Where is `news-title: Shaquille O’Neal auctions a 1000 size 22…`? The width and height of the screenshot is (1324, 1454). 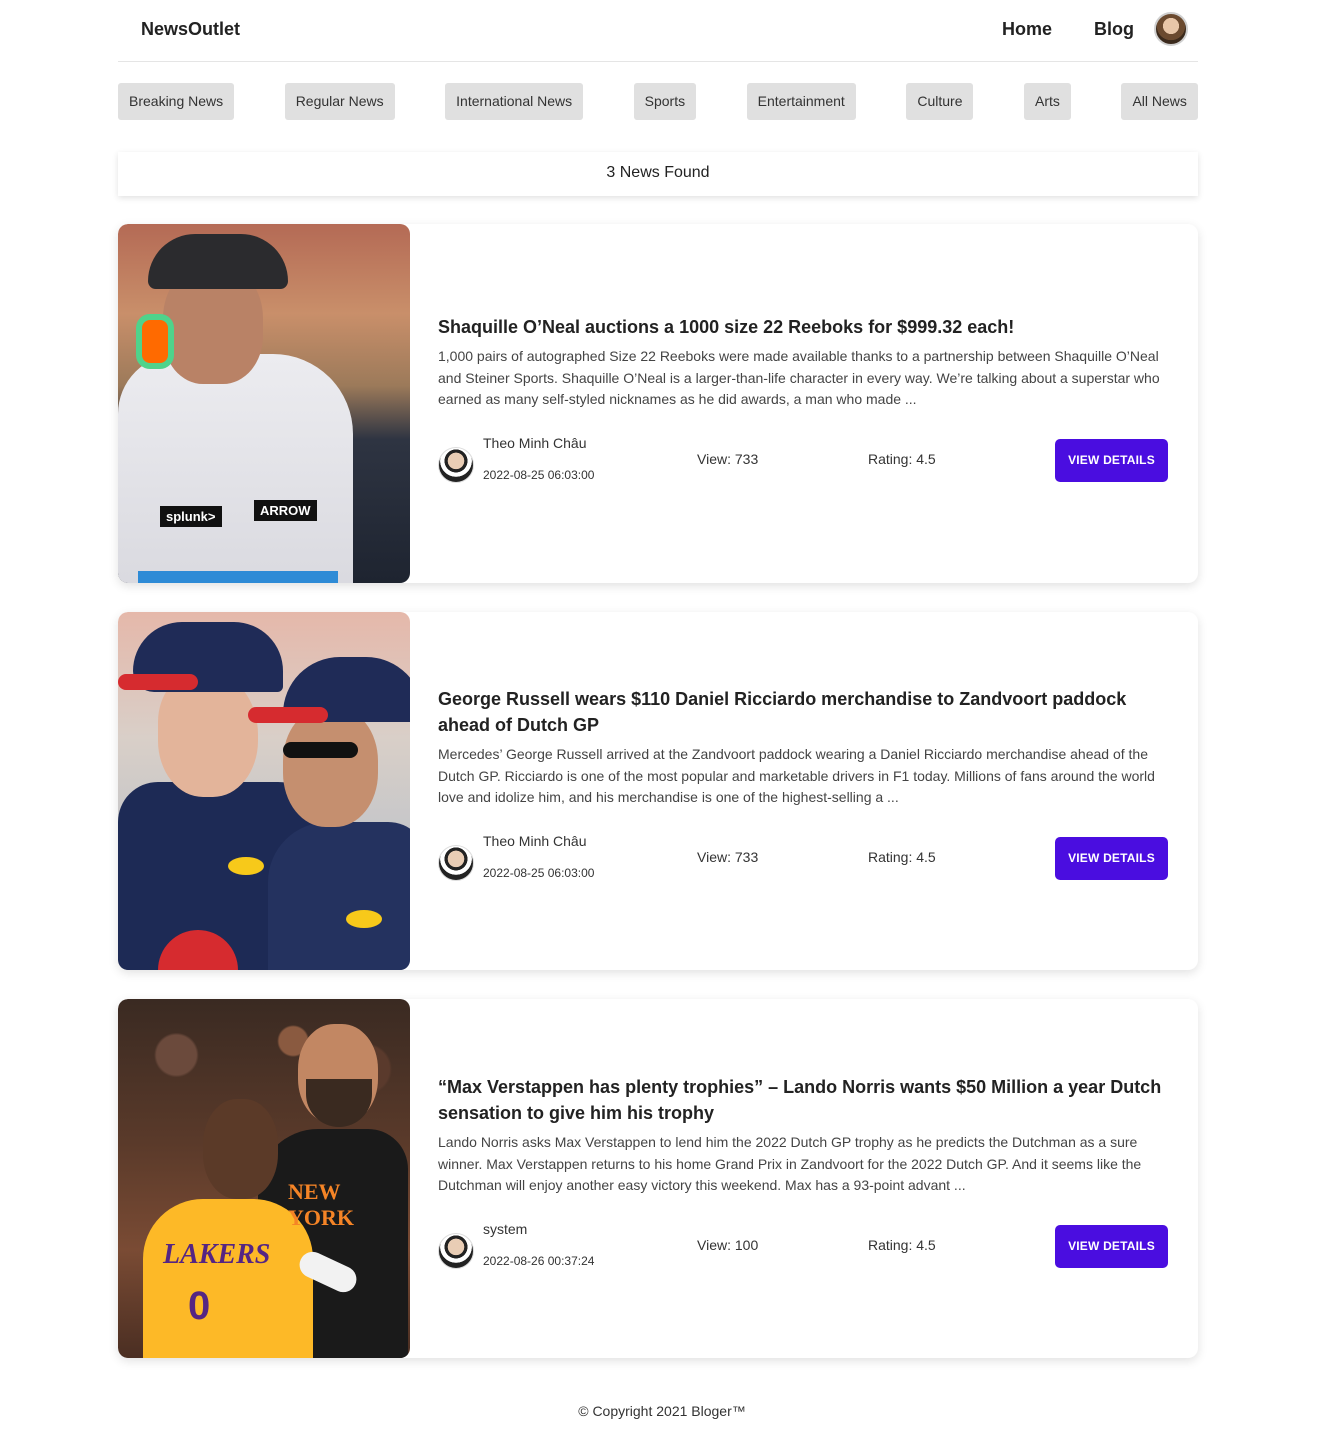 news-title: Shaquille O’Neal auctions a 1000 size 22… is located at coordinates (803, 327).